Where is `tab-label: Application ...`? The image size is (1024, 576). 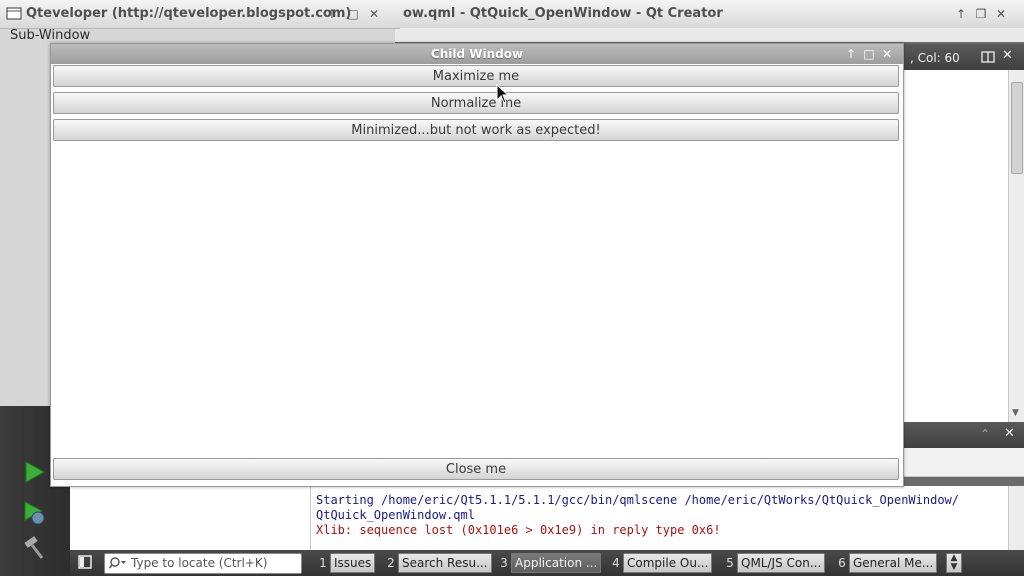
tab-label: Application ... is located at coordinates (556, 563).